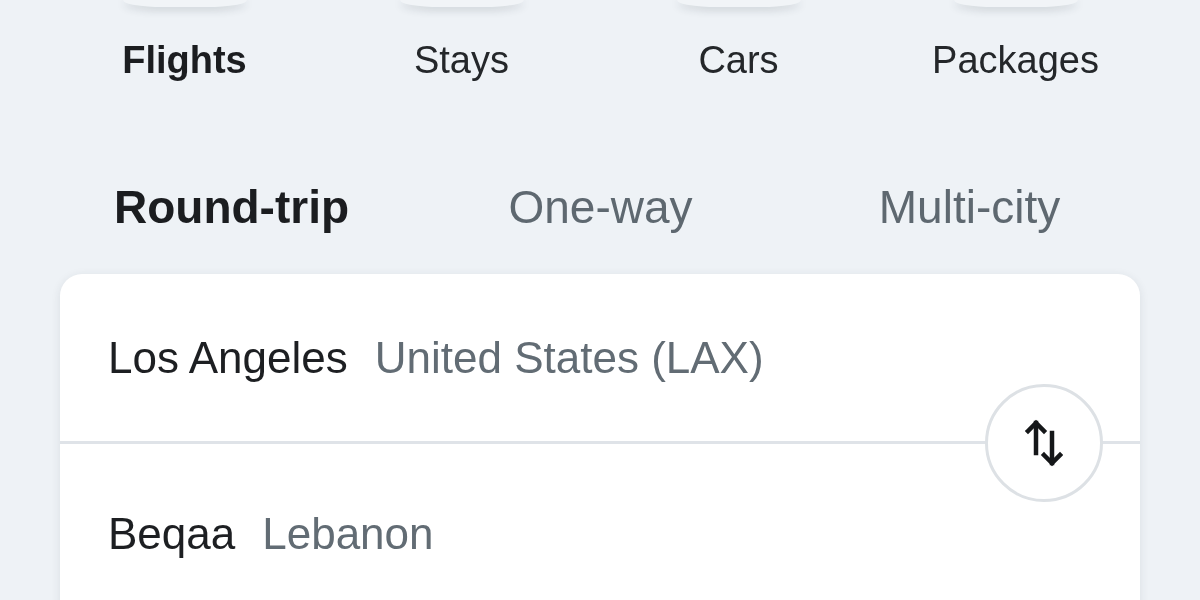  What do you see at coordinates (184, 60) in the screenshot?
I see `category-tab: Flights` at bounding box center [184, 60].